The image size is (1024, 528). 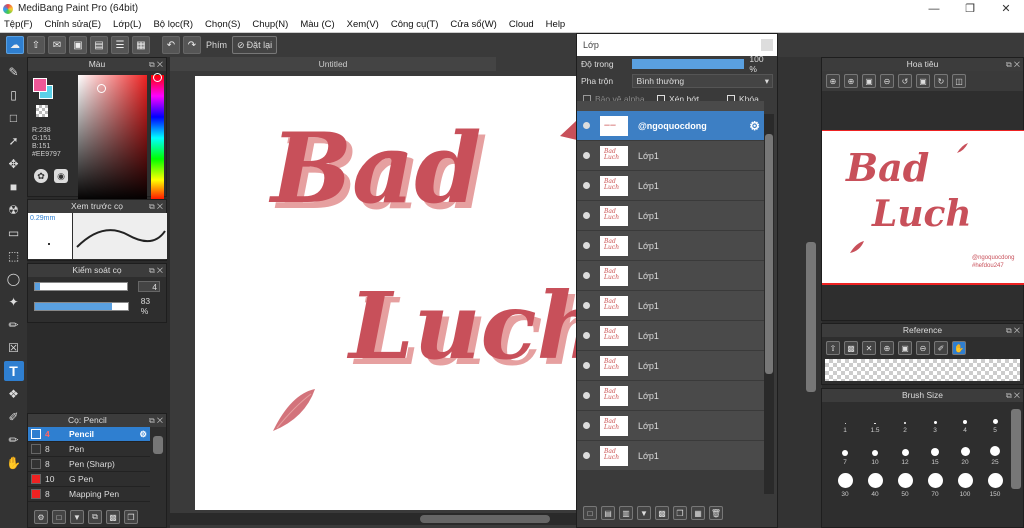 What do you see at coordinates (875, 453) in the screenshot?
I see `brush-size-option: 10` at bounding box center [875, 453].